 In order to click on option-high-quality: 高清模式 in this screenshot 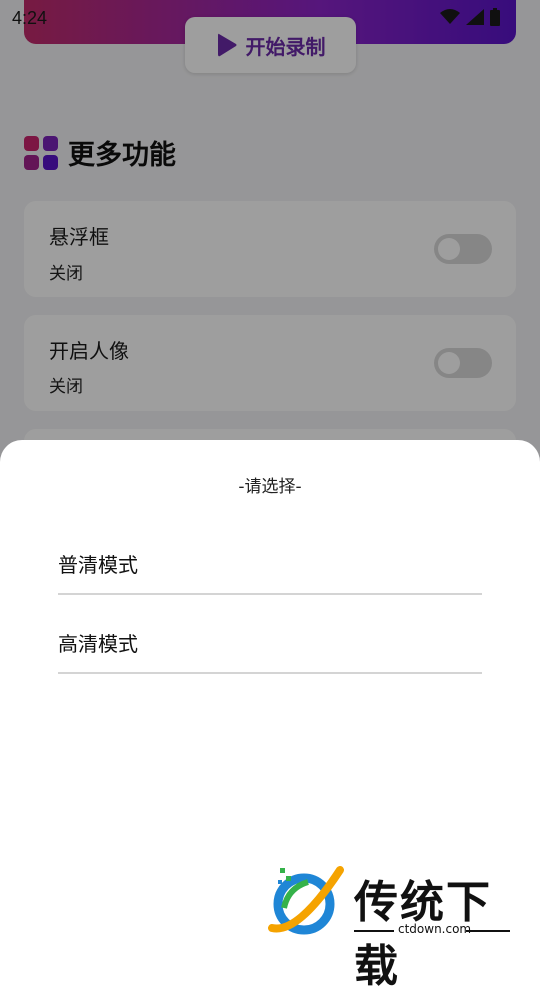, I will do `click(270, 647)`.